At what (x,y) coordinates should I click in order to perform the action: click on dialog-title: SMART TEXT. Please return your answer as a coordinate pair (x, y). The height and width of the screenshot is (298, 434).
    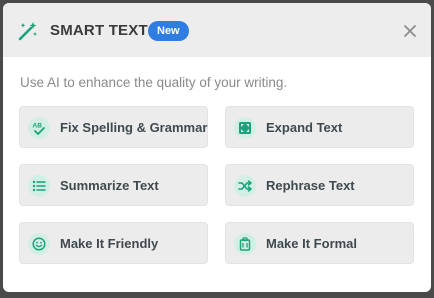
    Looking at the image, I should click on (99, 30).